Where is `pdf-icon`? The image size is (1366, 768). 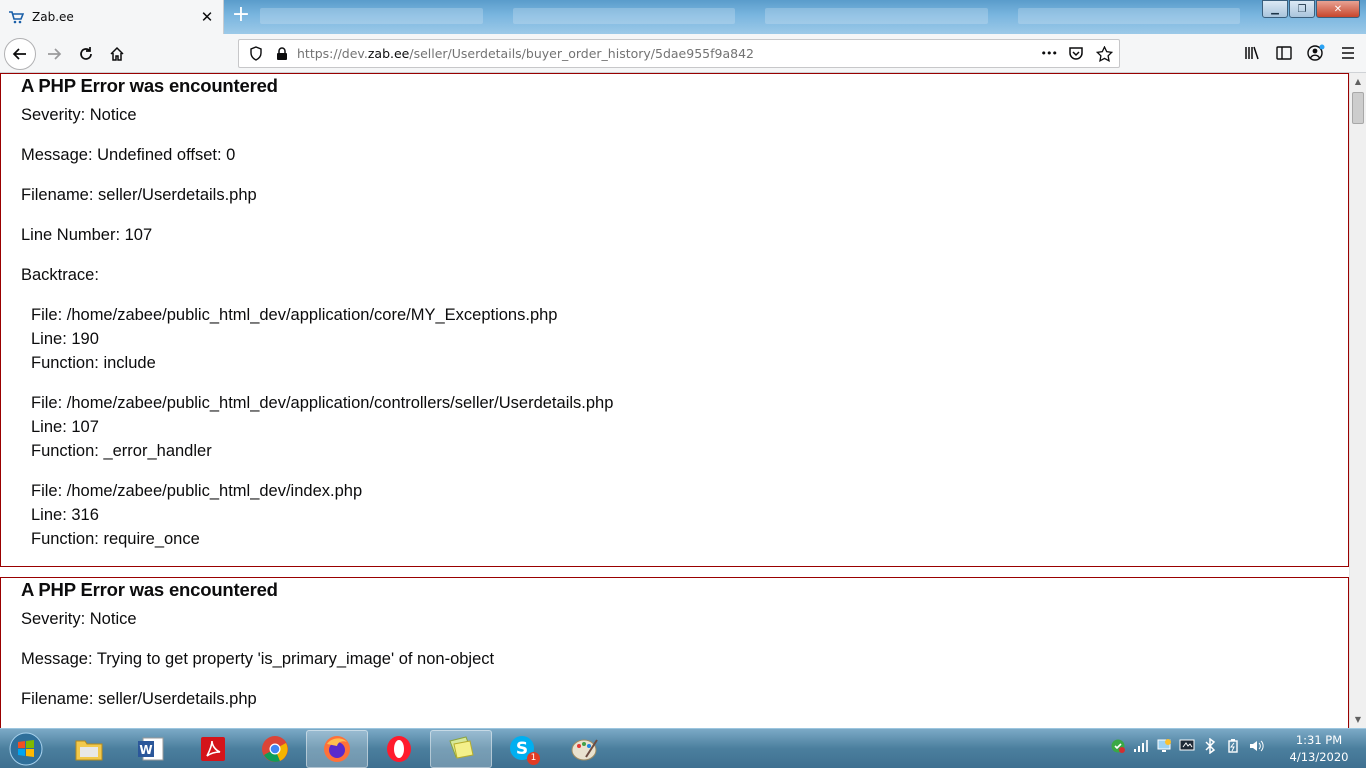
pdf-icon is located at coordinates (213, 749).